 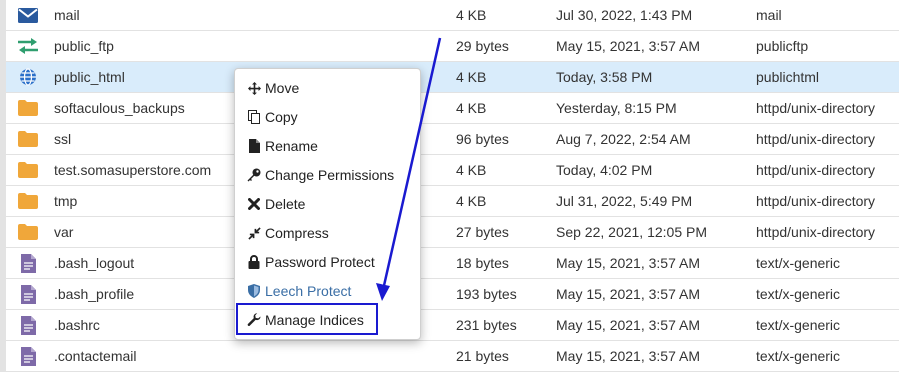 I want to click on file-name: public_html, so click(x=89, y=77).